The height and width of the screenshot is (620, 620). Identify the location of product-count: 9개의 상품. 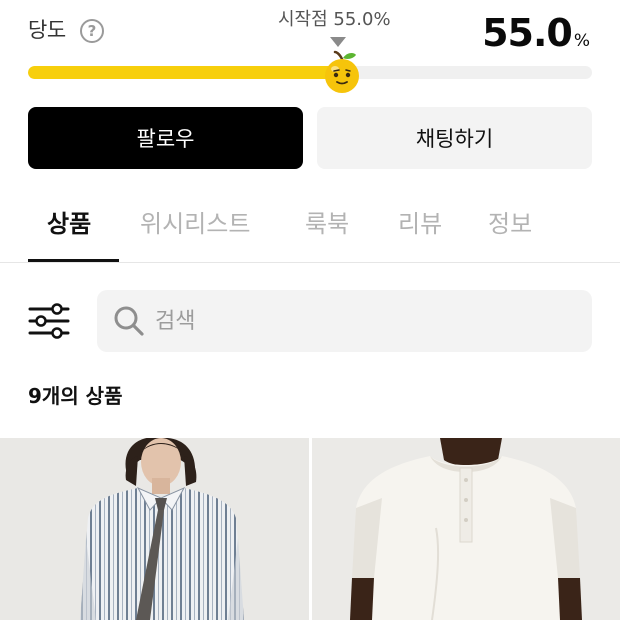
(75, 396).